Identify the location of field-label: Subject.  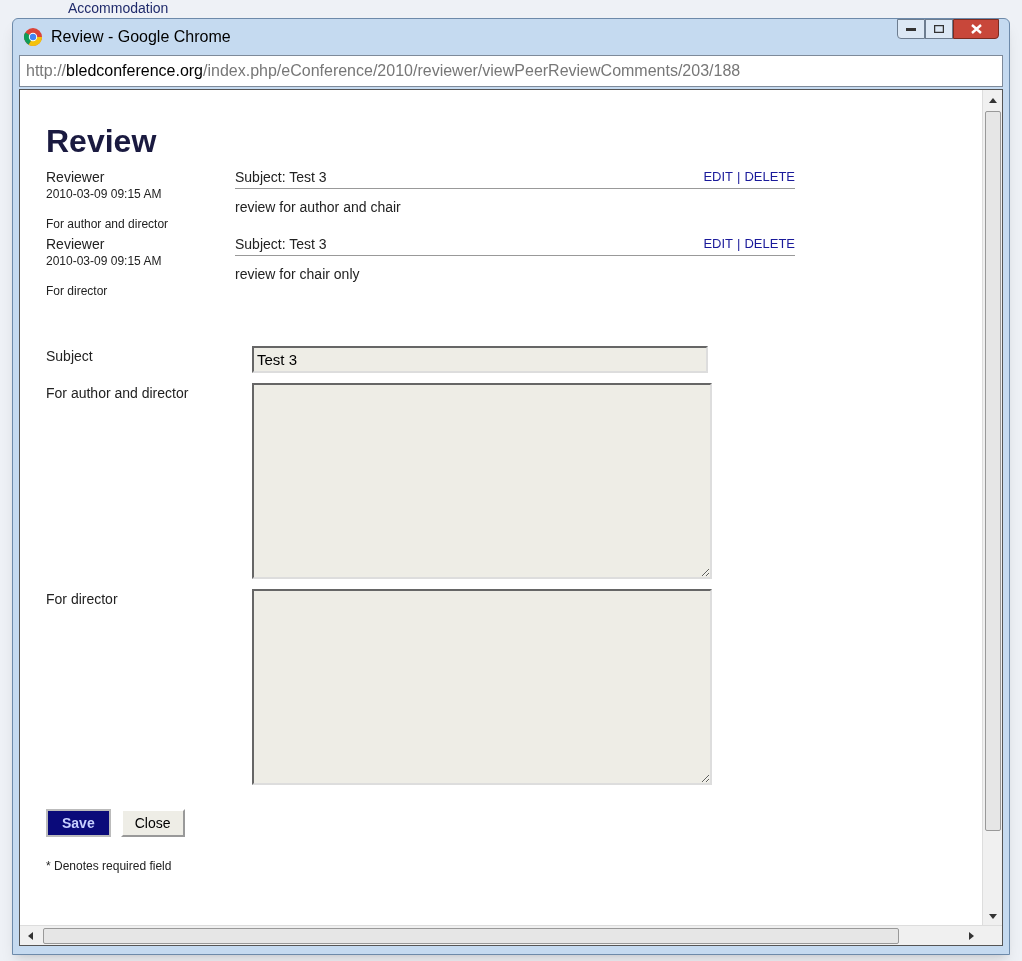
(70, 356).